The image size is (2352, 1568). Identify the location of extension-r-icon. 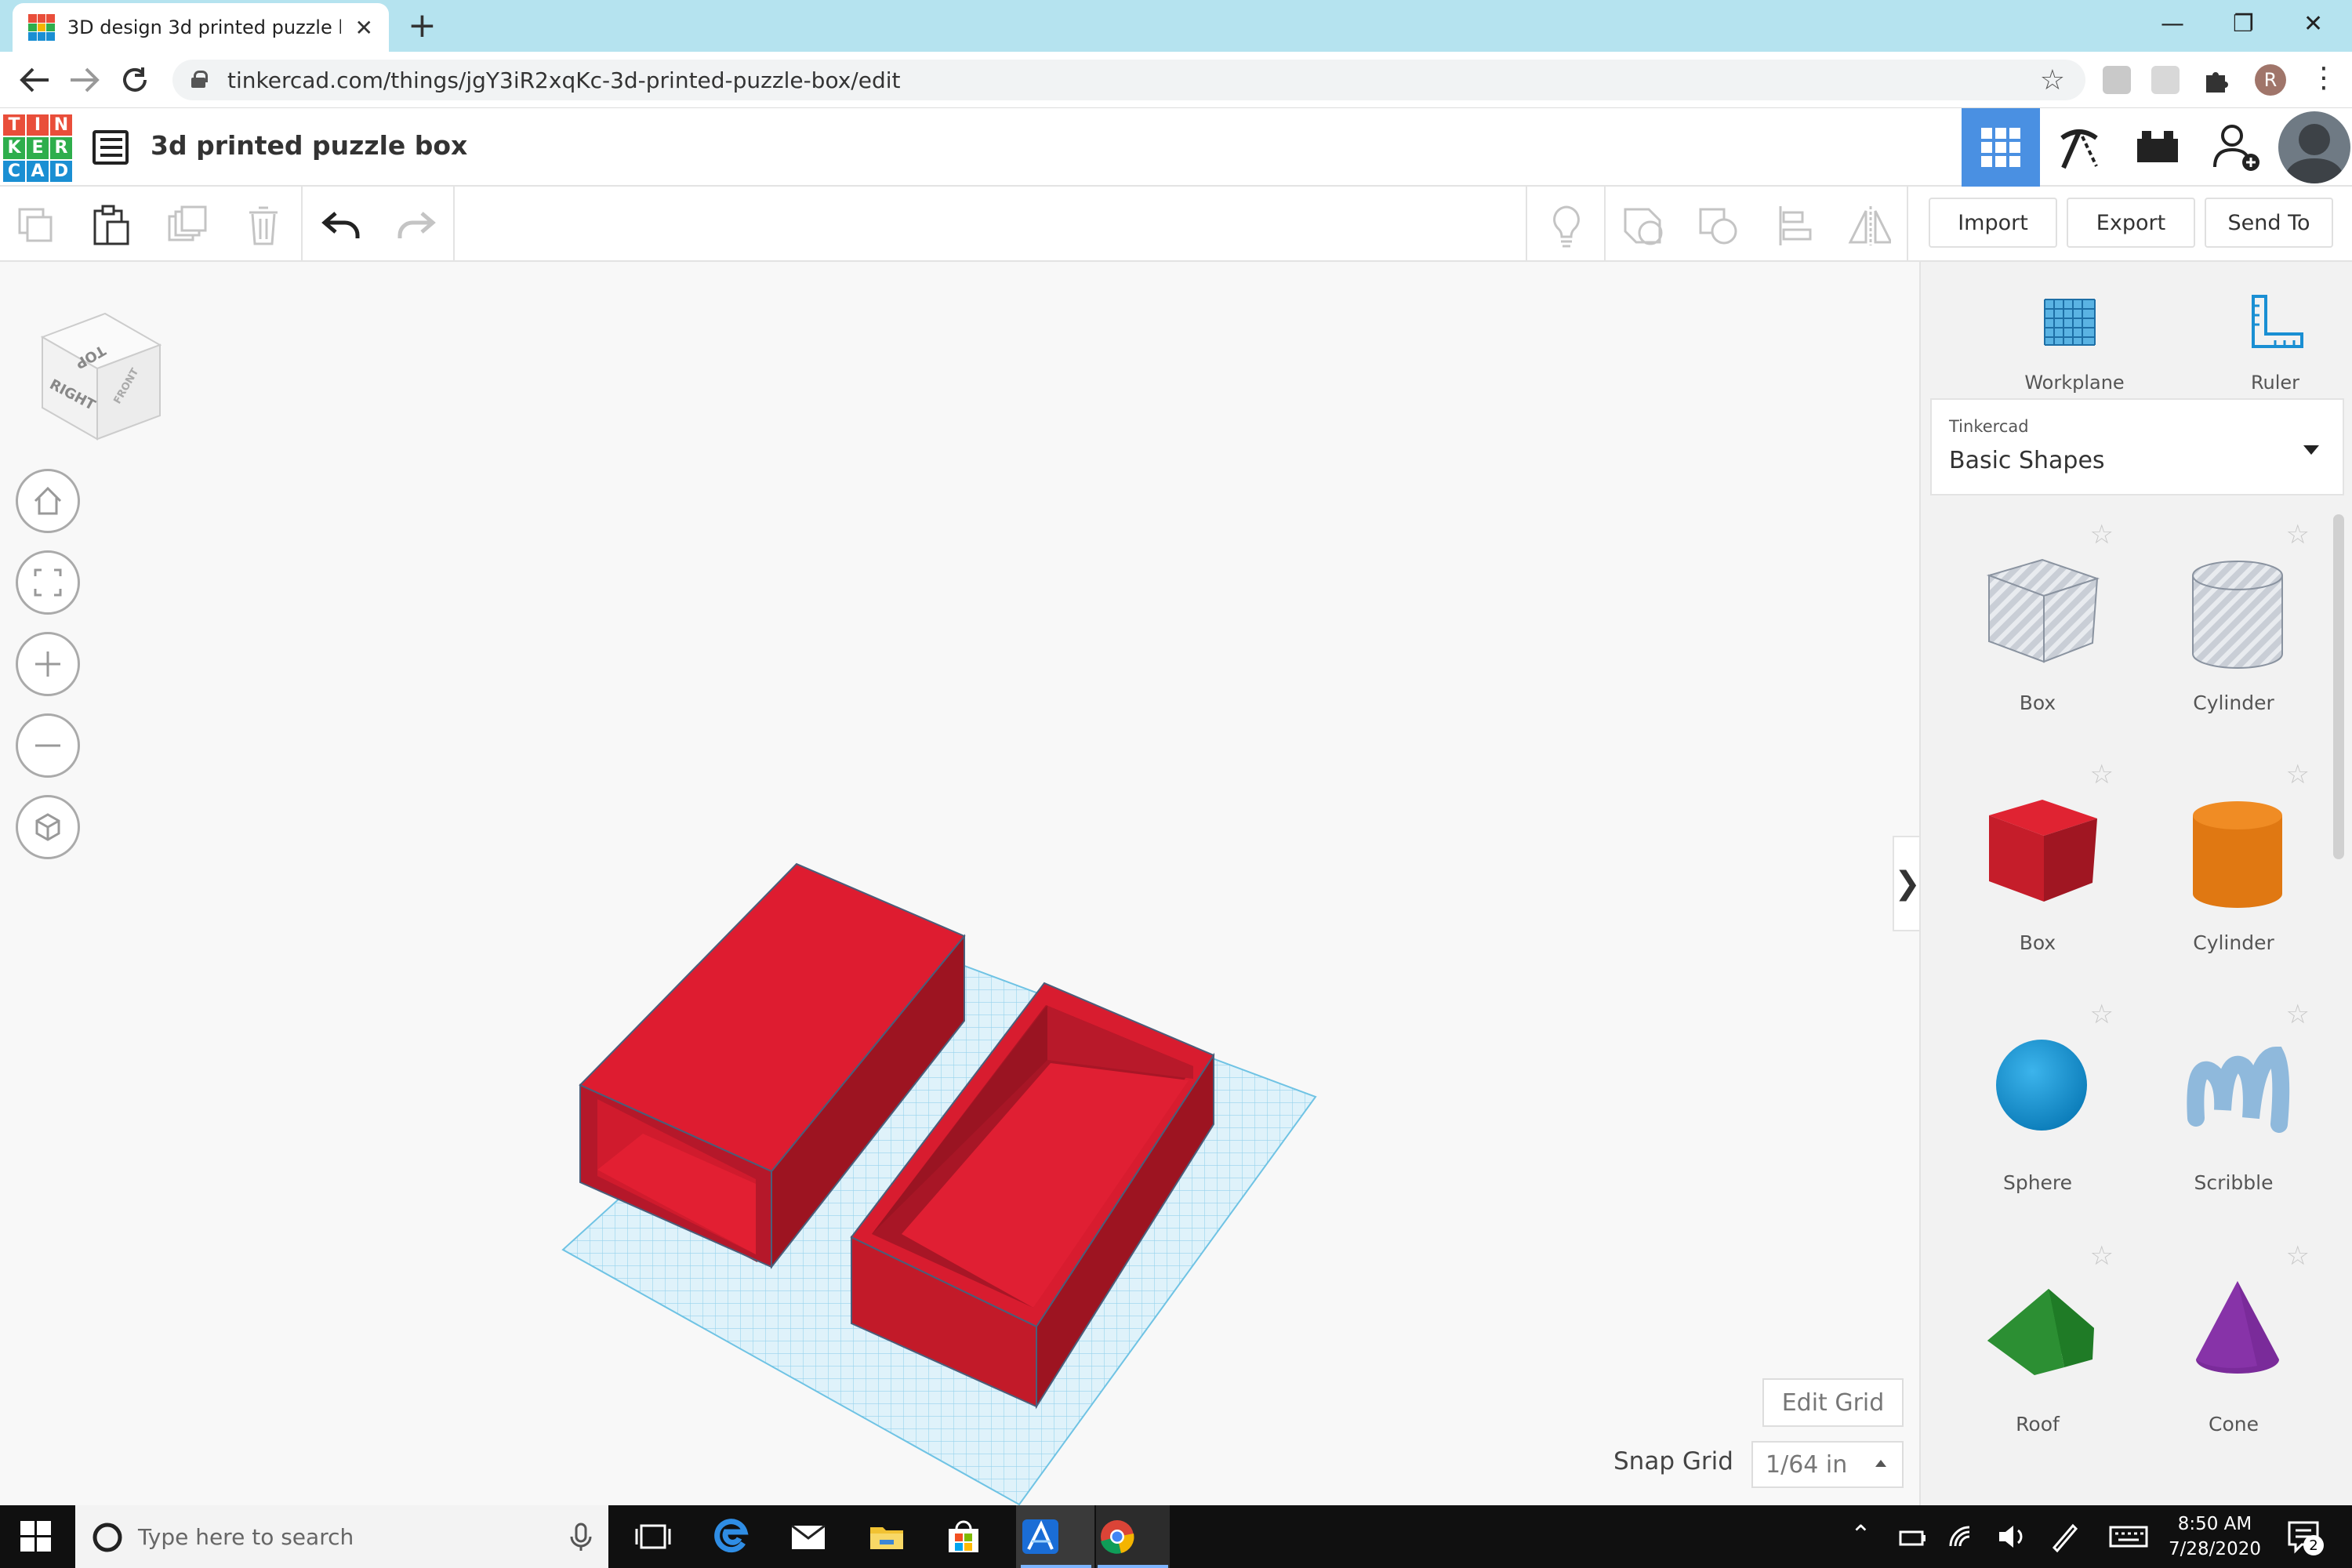
(2117, 80).